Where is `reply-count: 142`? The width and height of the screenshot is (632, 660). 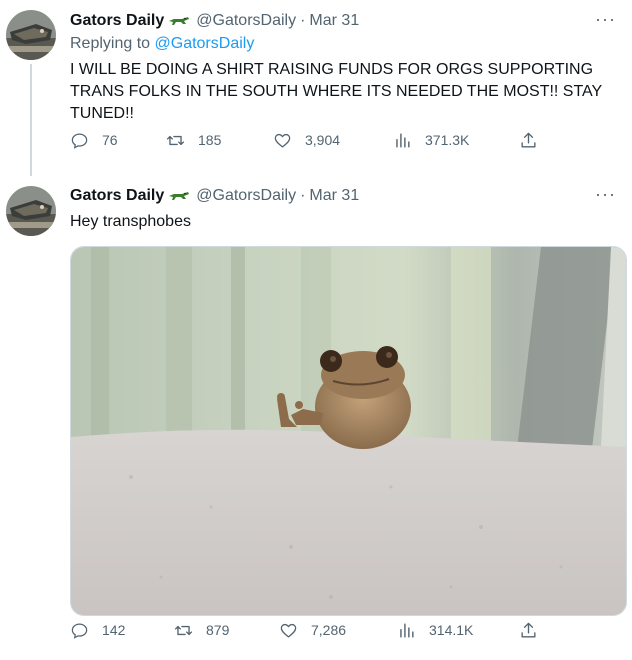 reply-count: 142 is located at coordinates (114, 630).